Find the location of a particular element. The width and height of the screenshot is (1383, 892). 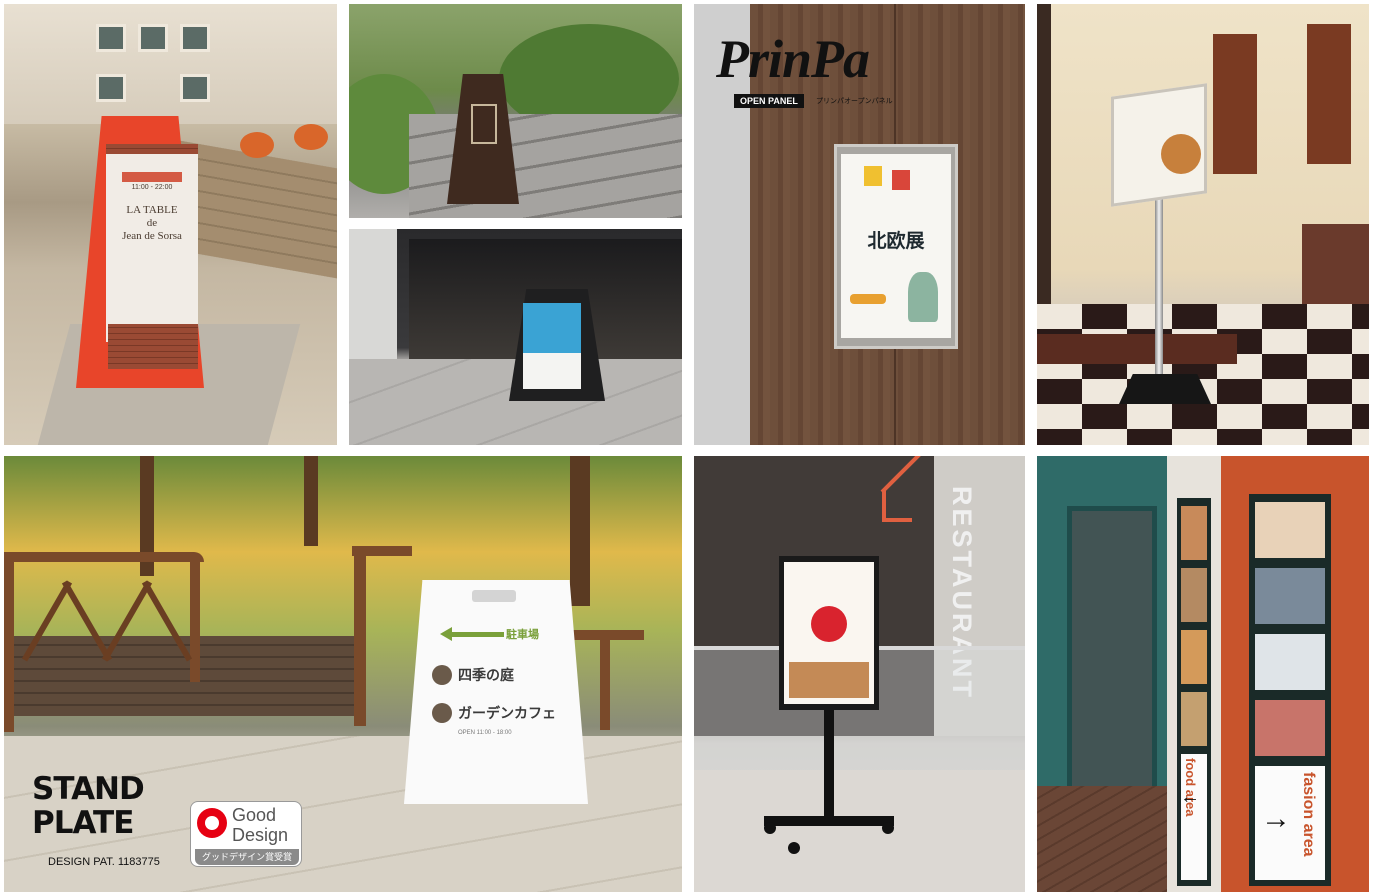

arrow-right-icon: → is located at coordinates (1276, 818).